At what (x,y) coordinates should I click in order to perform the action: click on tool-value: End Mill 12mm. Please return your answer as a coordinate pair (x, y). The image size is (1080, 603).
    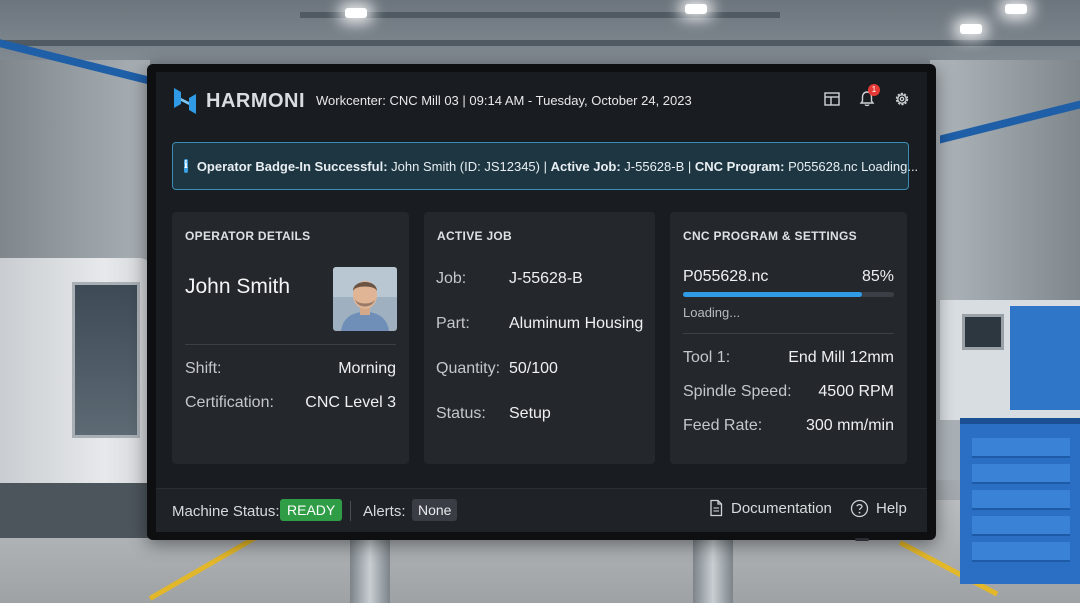
    Looking at the image, I should click on (841, 357).